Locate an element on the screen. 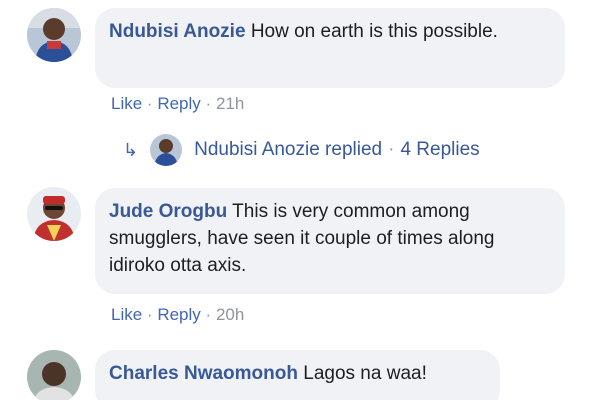  reply-count: 4 Replies is located at coordinates (439, 150).